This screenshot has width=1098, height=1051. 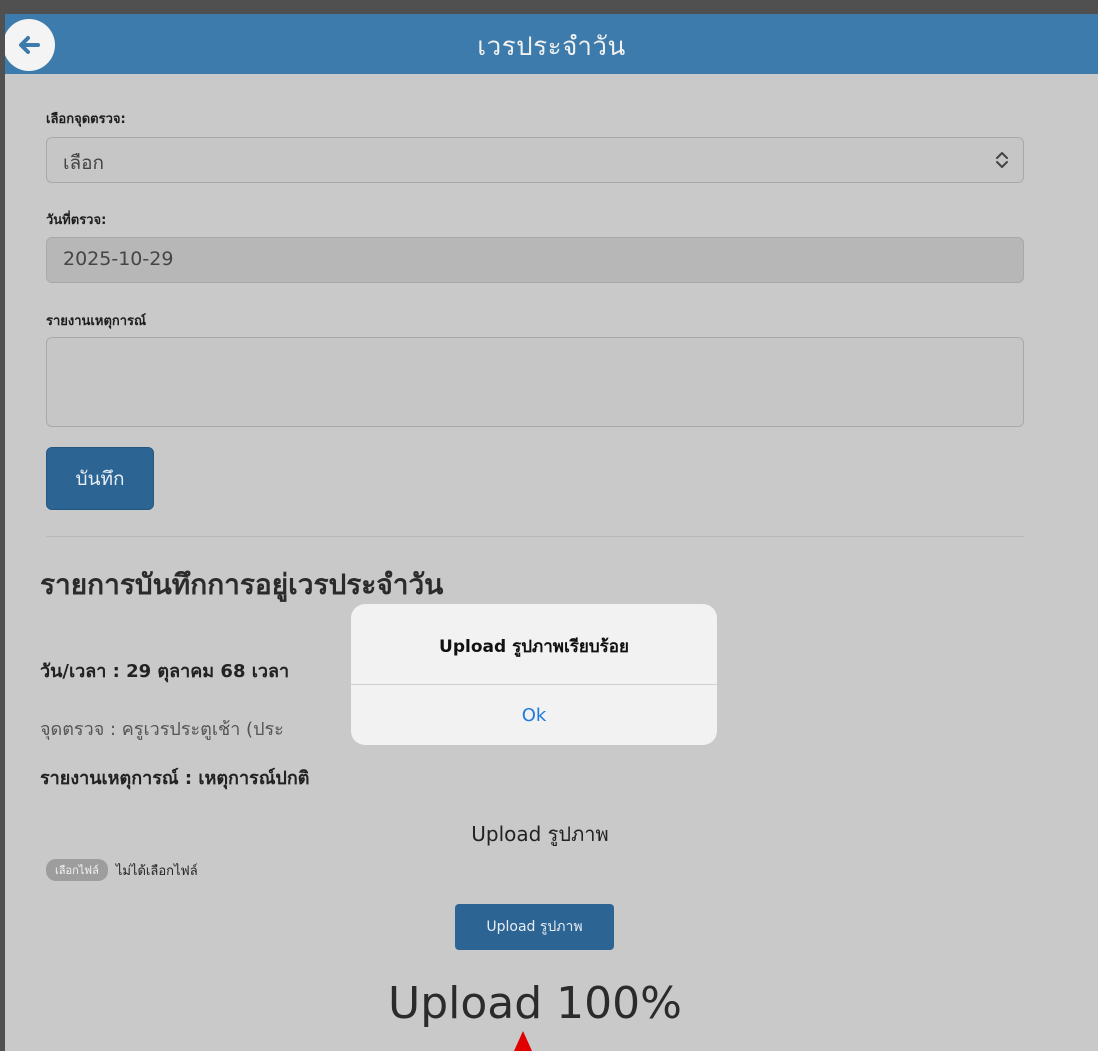 I want to click on checkpoint-label: เลือกจุดตรวจ:, so click(x=86, y=119).